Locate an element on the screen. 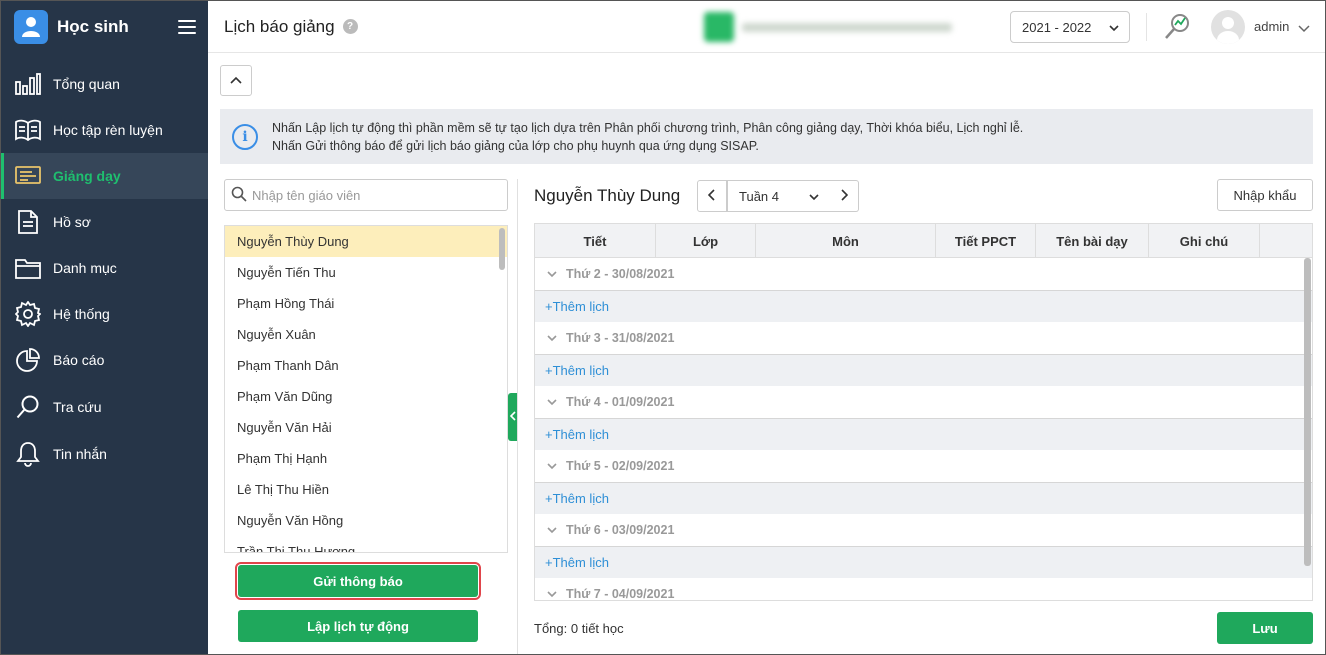 The image size is (1326, 655). list-item: Nguyễn Thùy Dung is located at coordinates (366, 241).